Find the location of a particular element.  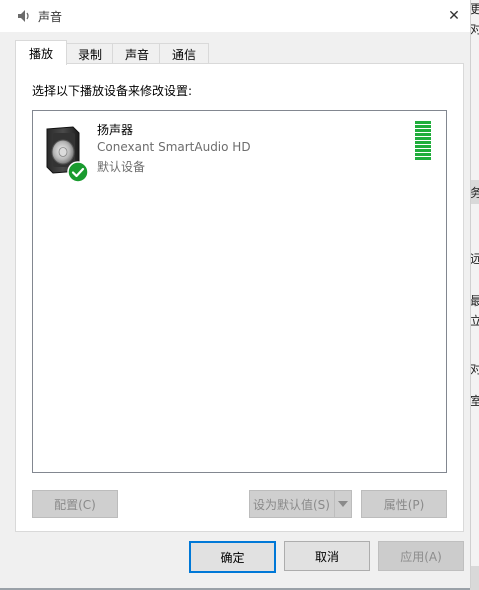

device-item-speakers: 扬声器 Conexant SmartAudio HD 默认设备 is located at coordinates (239, 150).